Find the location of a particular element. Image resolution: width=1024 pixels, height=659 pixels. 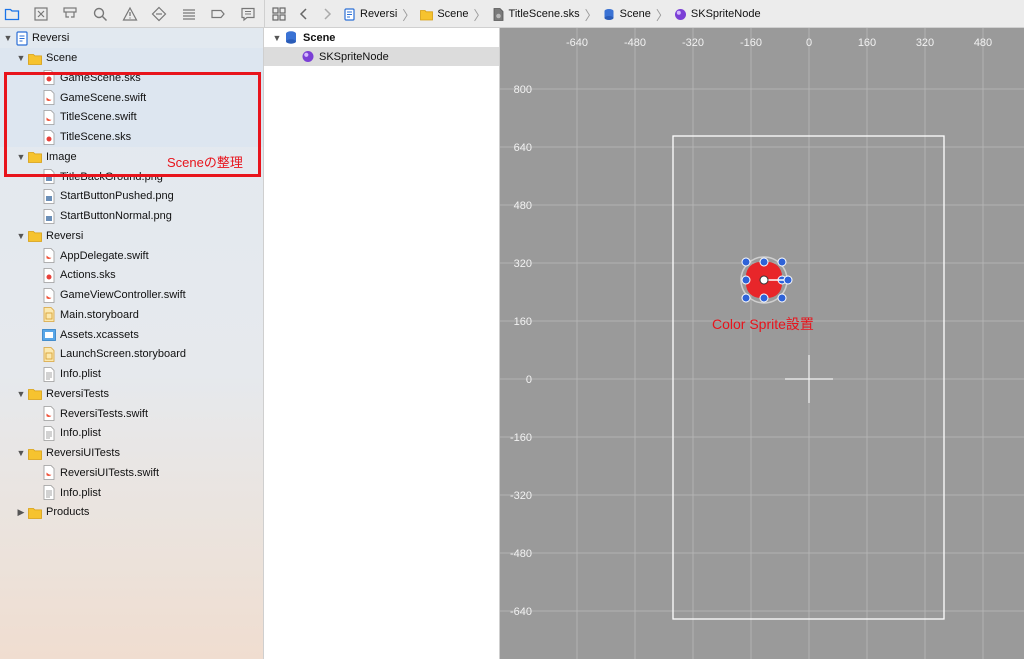

navigator-toolbar is located at coordinates (132, 14).